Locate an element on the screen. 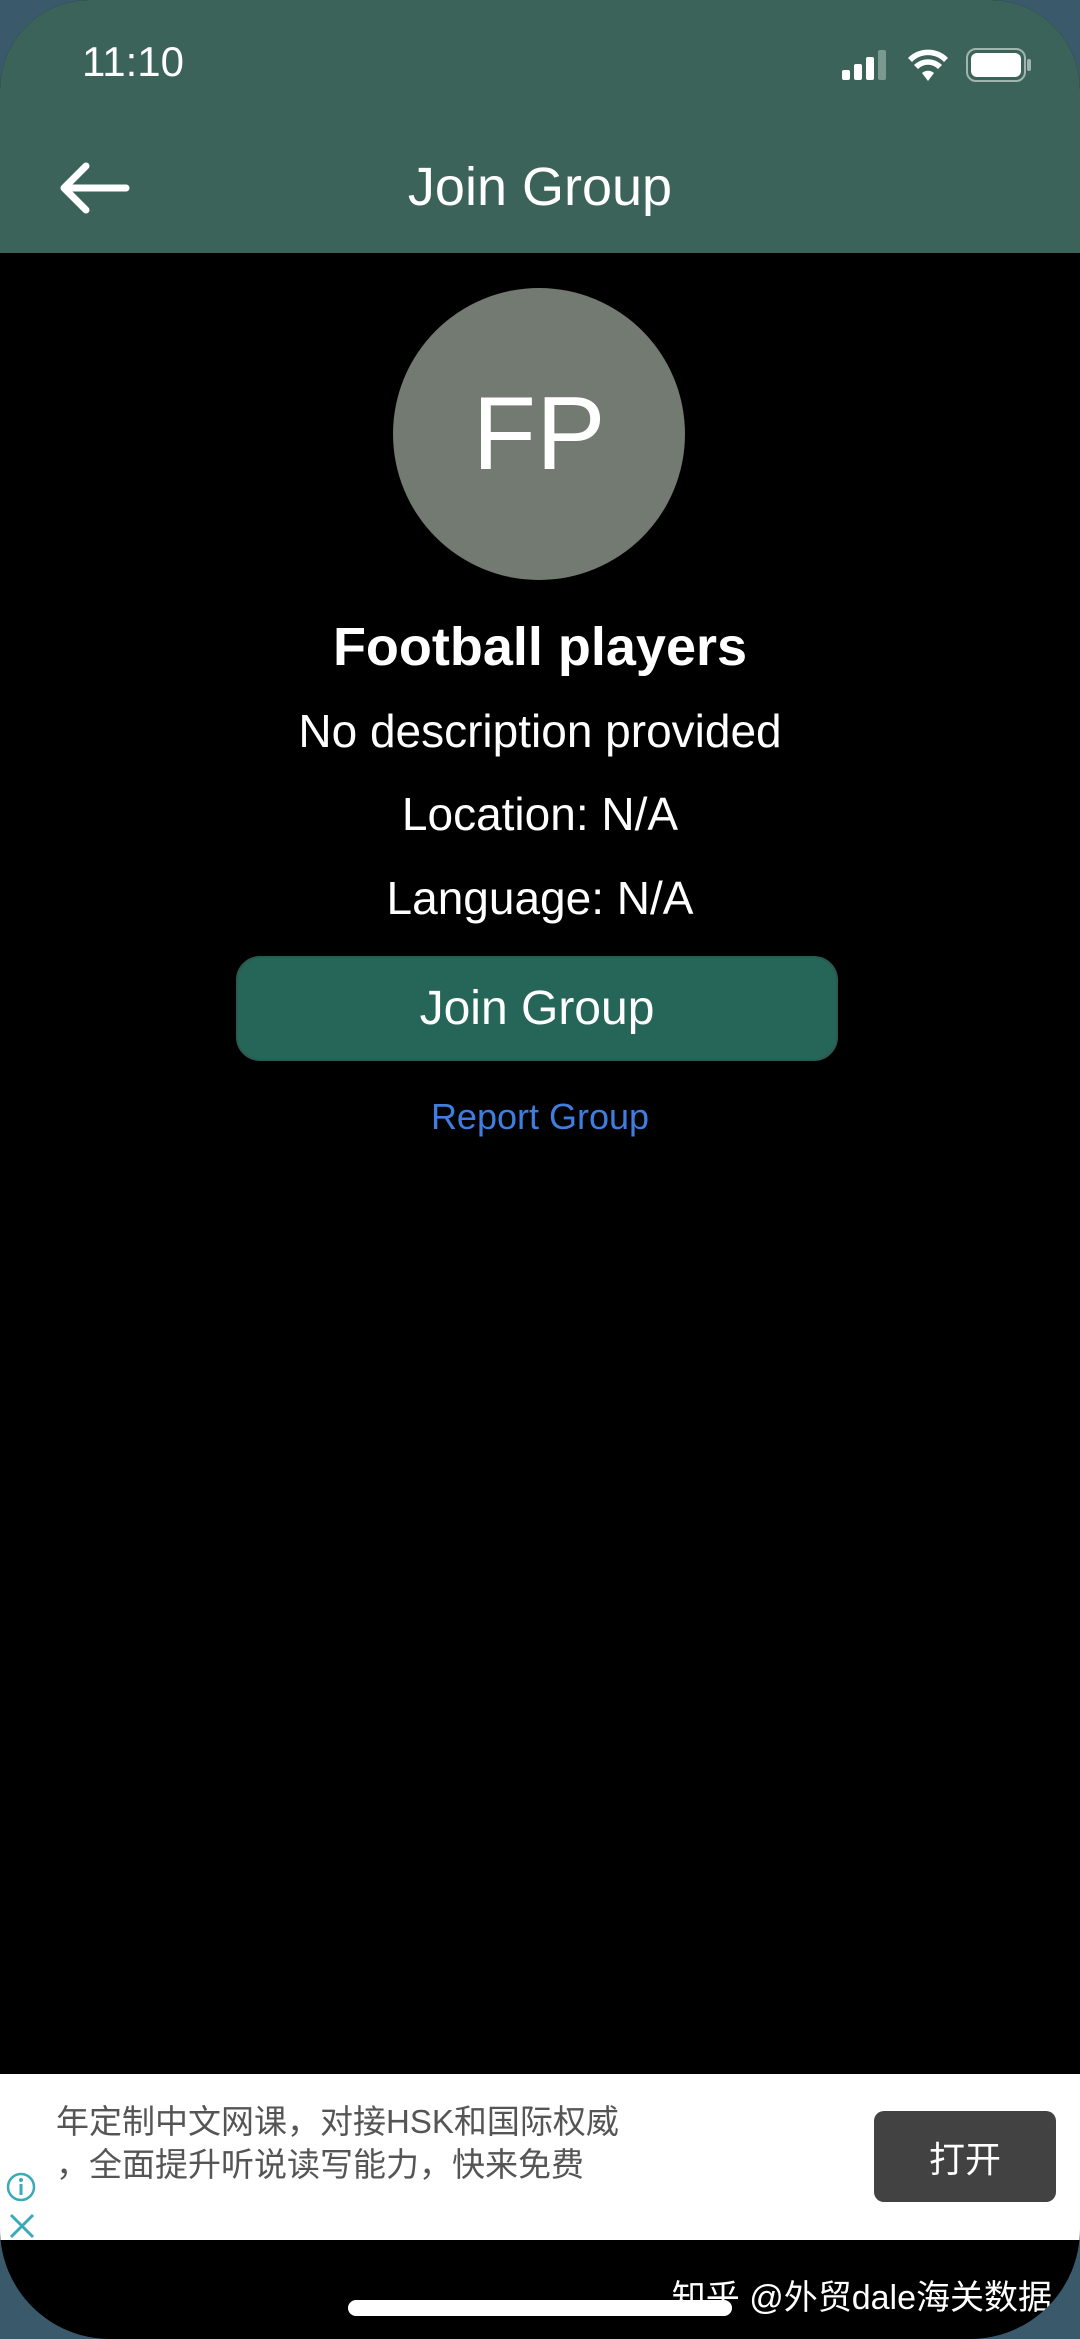 Image resolution: width=1080 pixels, height=2339 pixels. ad-text-line: ，全面提升听说读写能力，快来免费 is located at coordinates (320, 2164).